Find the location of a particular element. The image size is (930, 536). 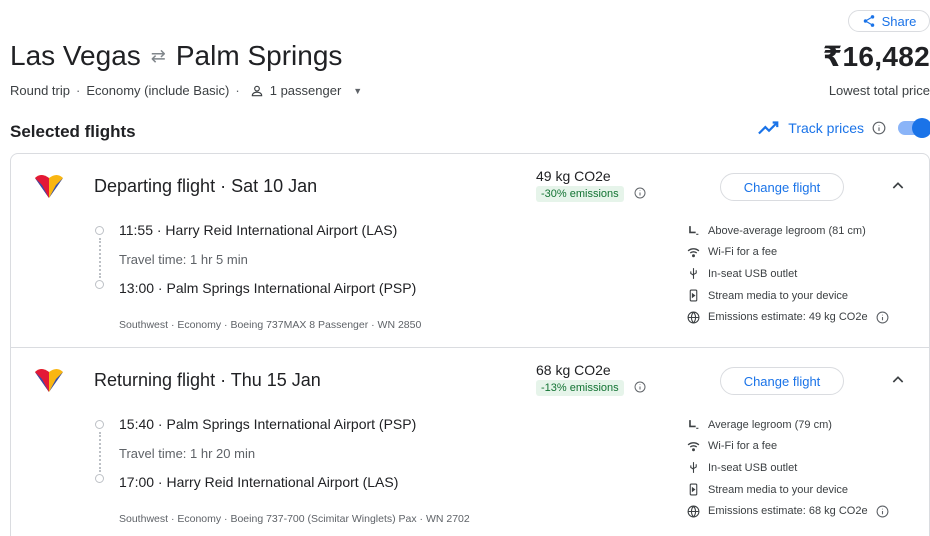

route-title: Las Vegas ⇄ Palm Springs is located at coordinates (176, 56).